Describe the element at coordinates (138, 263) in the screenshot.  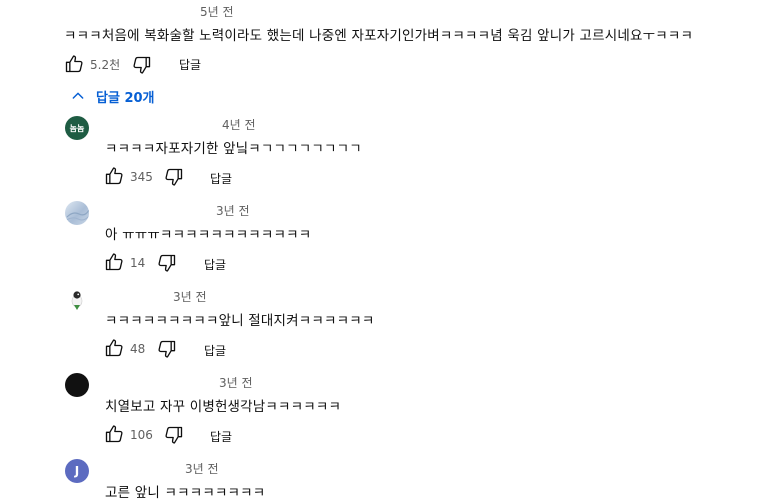
I see `like-count: 14` at that location.